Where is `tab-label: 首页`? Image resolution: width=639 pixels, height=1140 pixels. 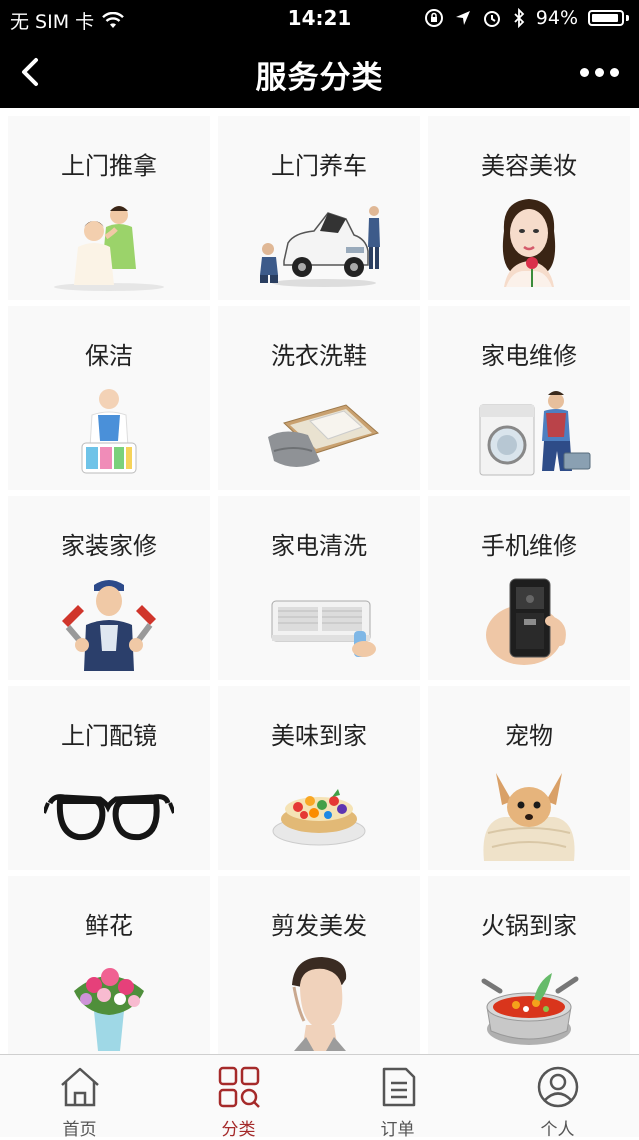
tab-label: 首页 is located at coordinates (79, 1130).